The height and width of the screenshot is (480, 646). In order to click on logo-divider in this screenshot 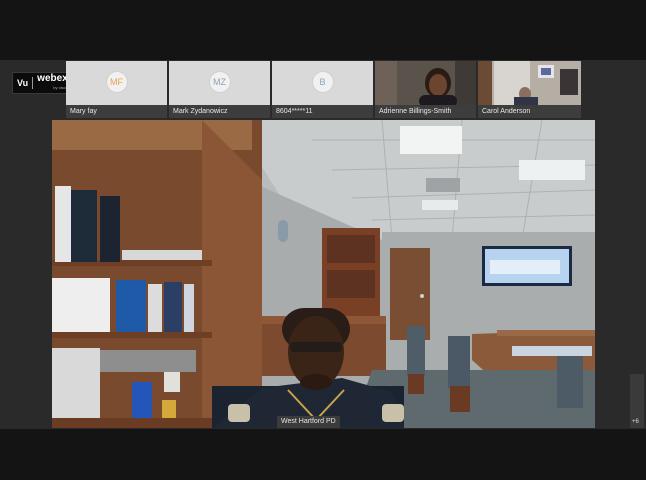, I will do `click(33, 83)`.